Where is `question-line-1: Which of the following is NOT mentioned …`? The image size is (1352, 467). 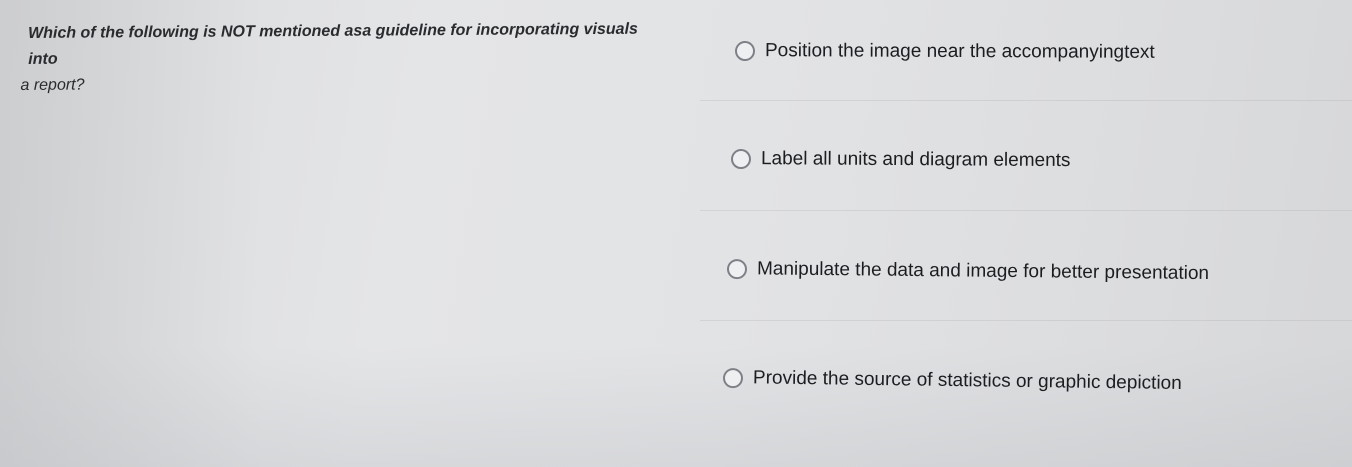 question-line-1: Which of the following is NOT mentioned … is located at coordinates (333, 44).